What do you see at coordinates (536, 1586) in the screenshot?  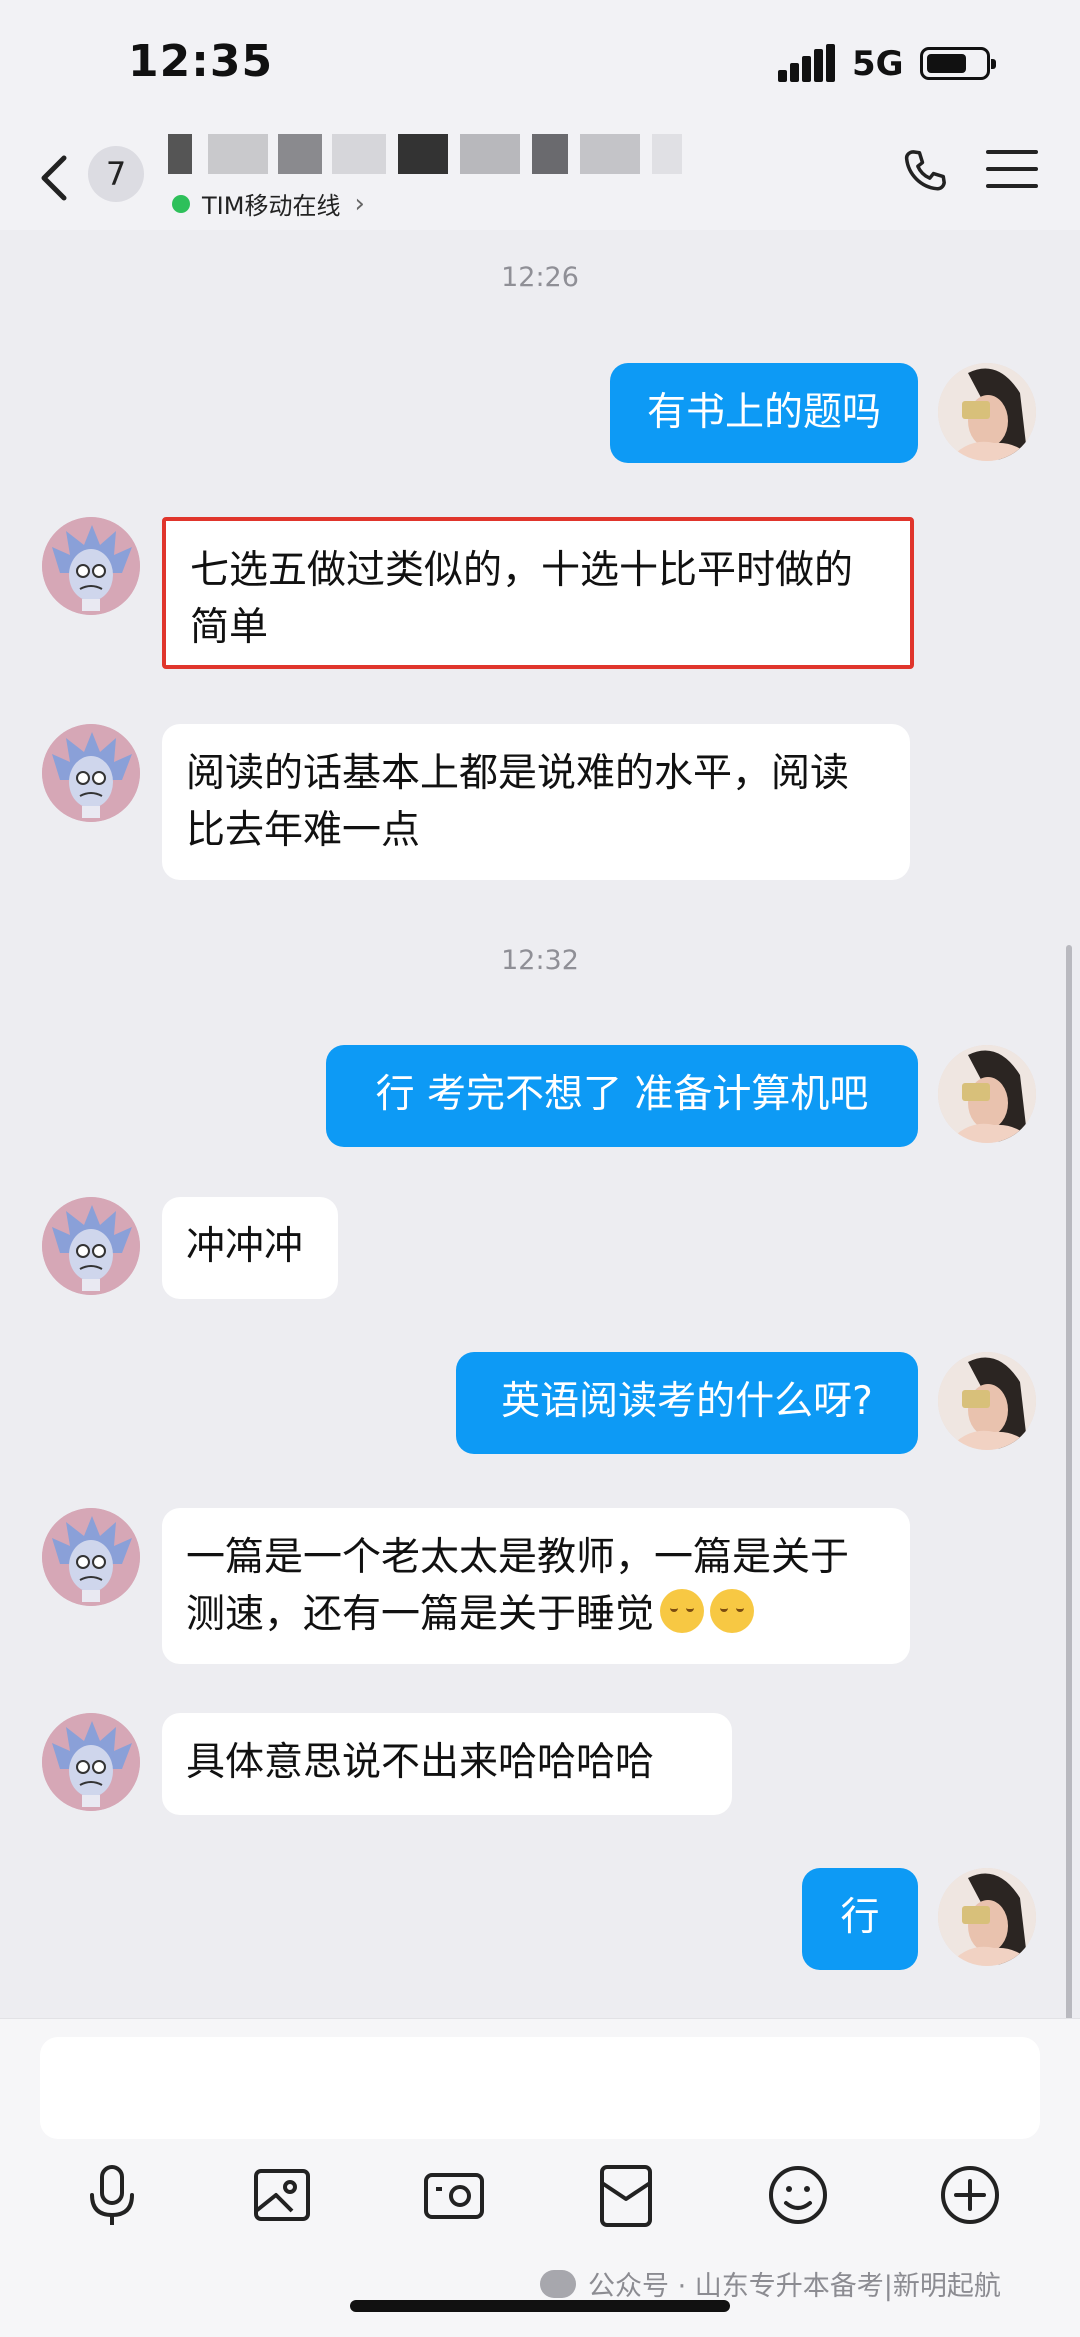 I see `incoming-message-bubble: 一篇是一个老太太是教师，一篇是关于测速，还有一篇是关于睡觉` at bounding box center [536, 1586].